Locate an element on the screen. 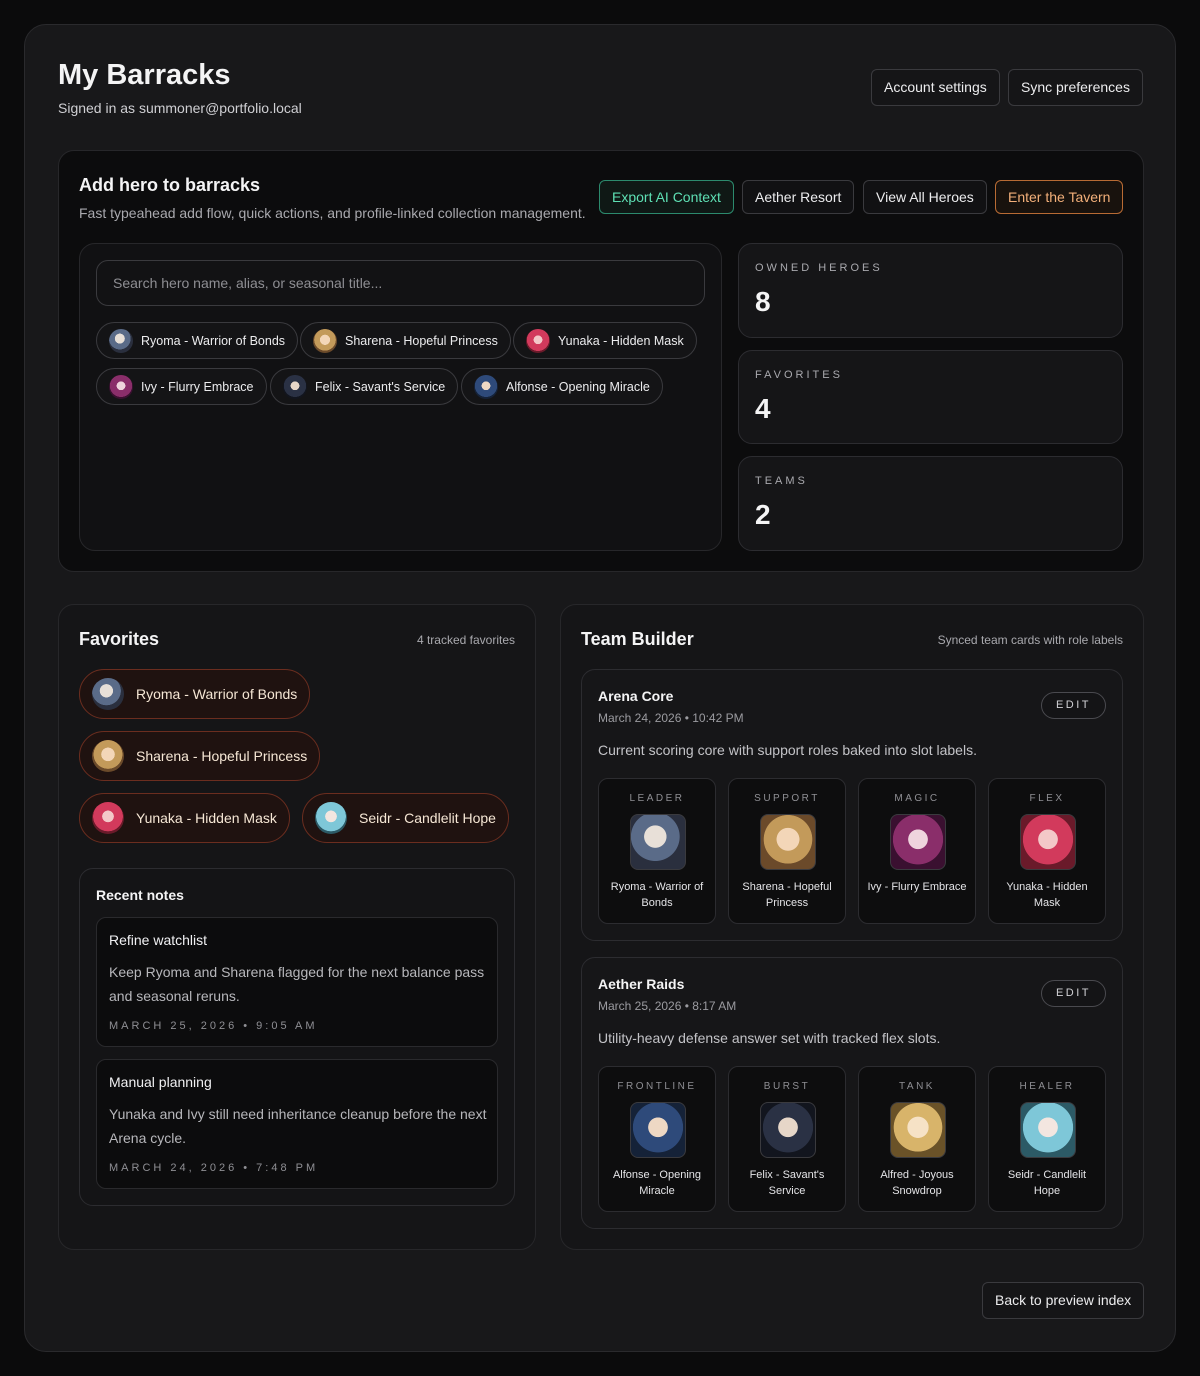 The height and width of the screenshot is (1376, 1200). alfred-portrait-icon is located at coordinates (918, 1130).